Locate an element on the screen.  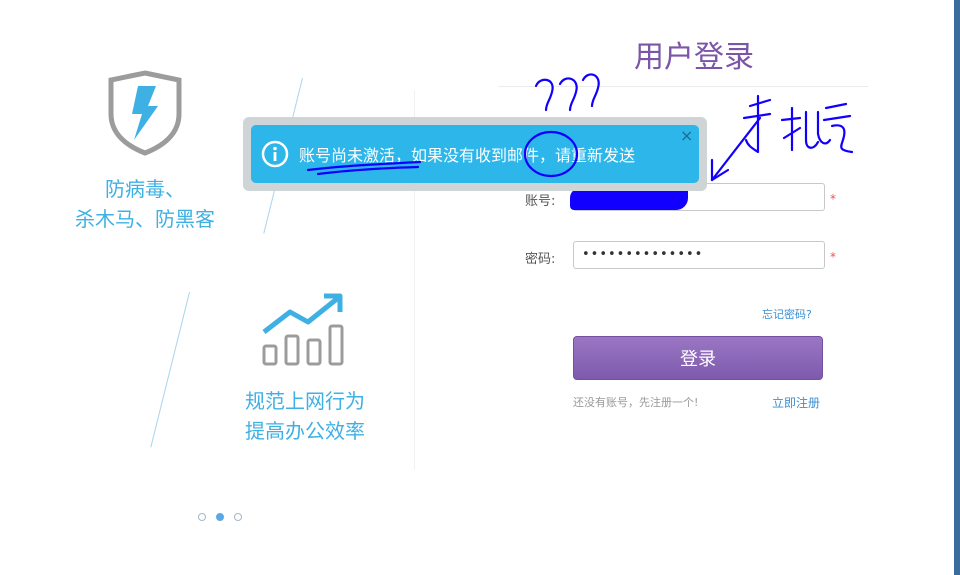
redaction-scribble is located at coordinates (629, 199).